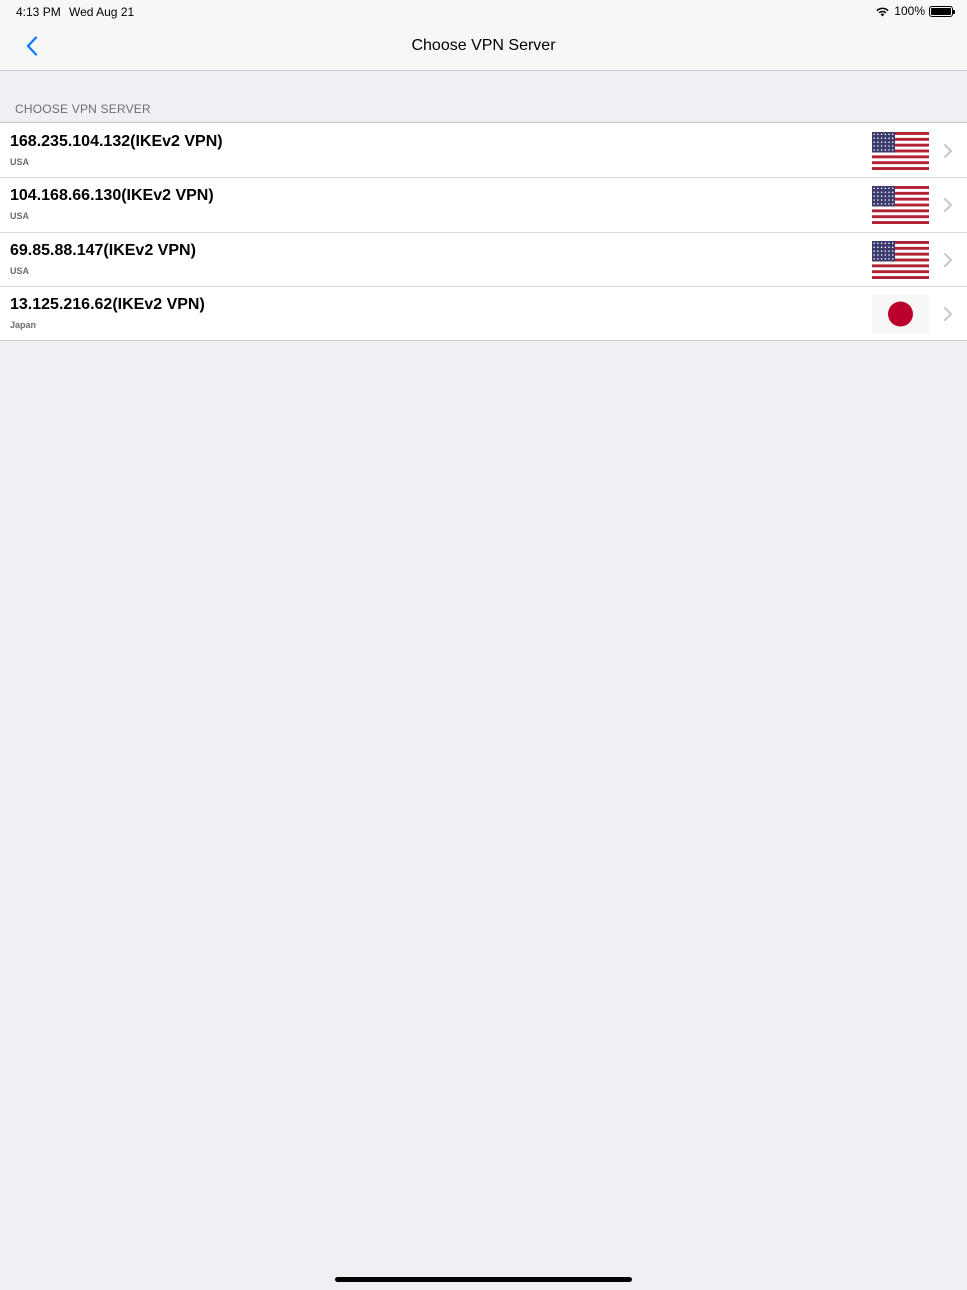 The height and width of the screenshot is (1290, 967). What do you see at coordinates (909, 11) in the screenshot?
I see `battery-percent: 100%` at bounding box center [909, 11].